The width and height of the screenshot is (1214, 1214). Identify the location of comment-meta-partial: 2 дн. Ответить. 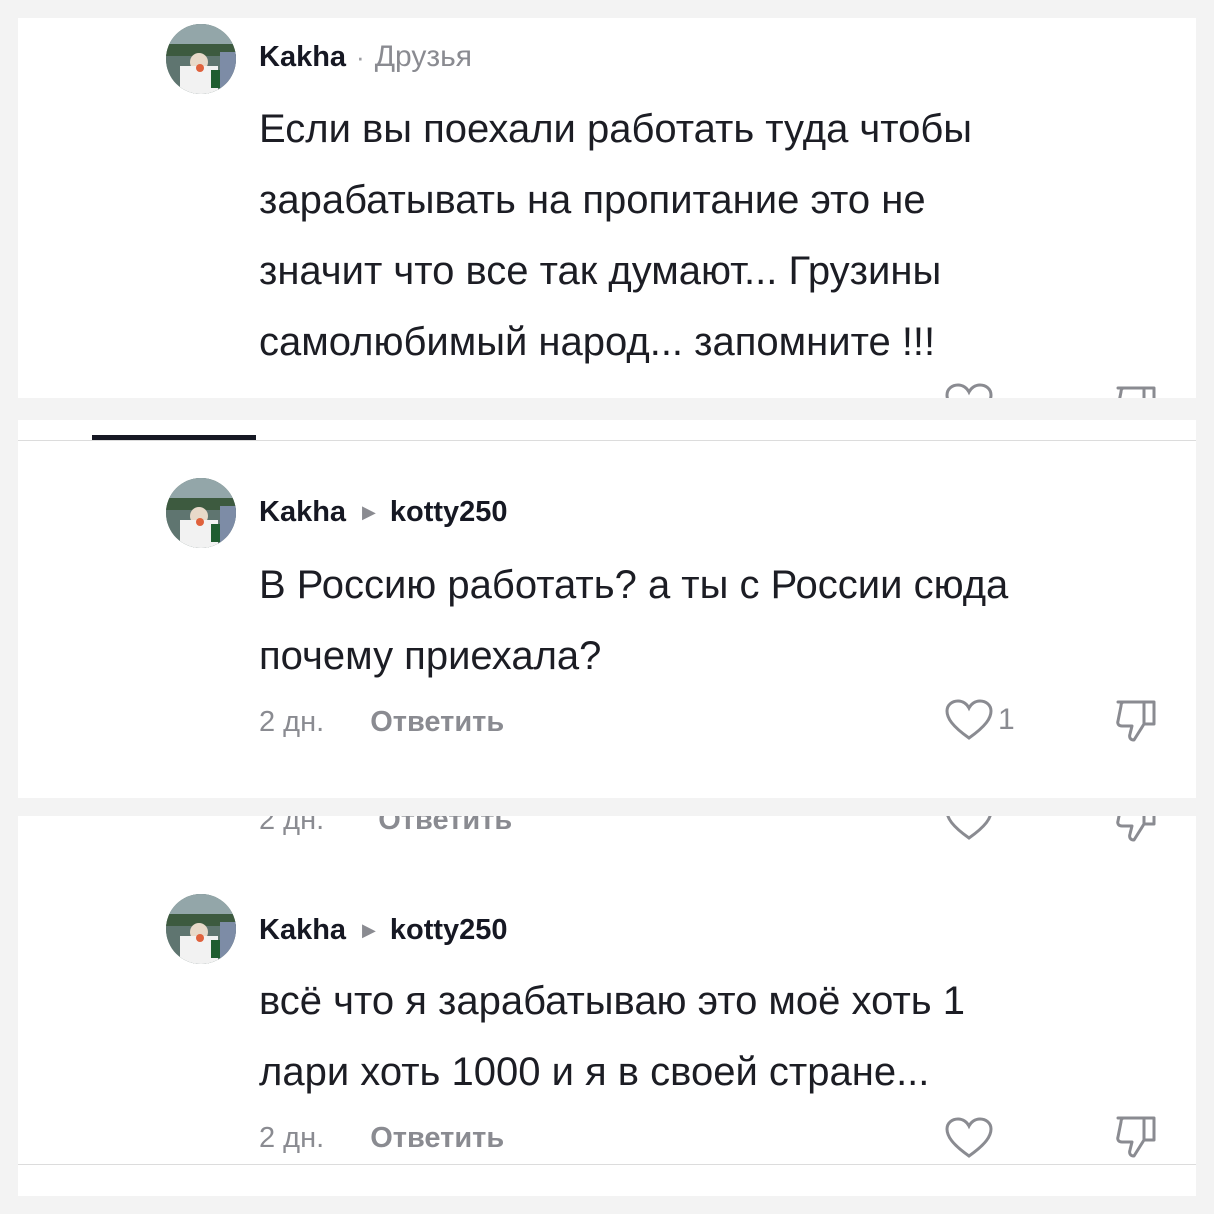
(385, 826).